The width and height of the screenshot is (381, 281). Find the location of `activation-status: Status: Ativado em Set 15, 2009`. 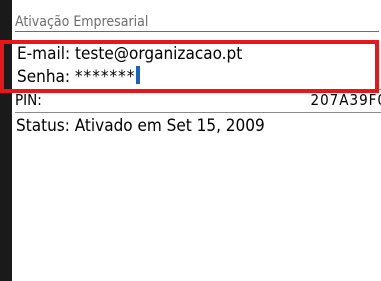

activation-status: Status: Ativado em Set 15, 2009 is located at coordinates (140, 126).